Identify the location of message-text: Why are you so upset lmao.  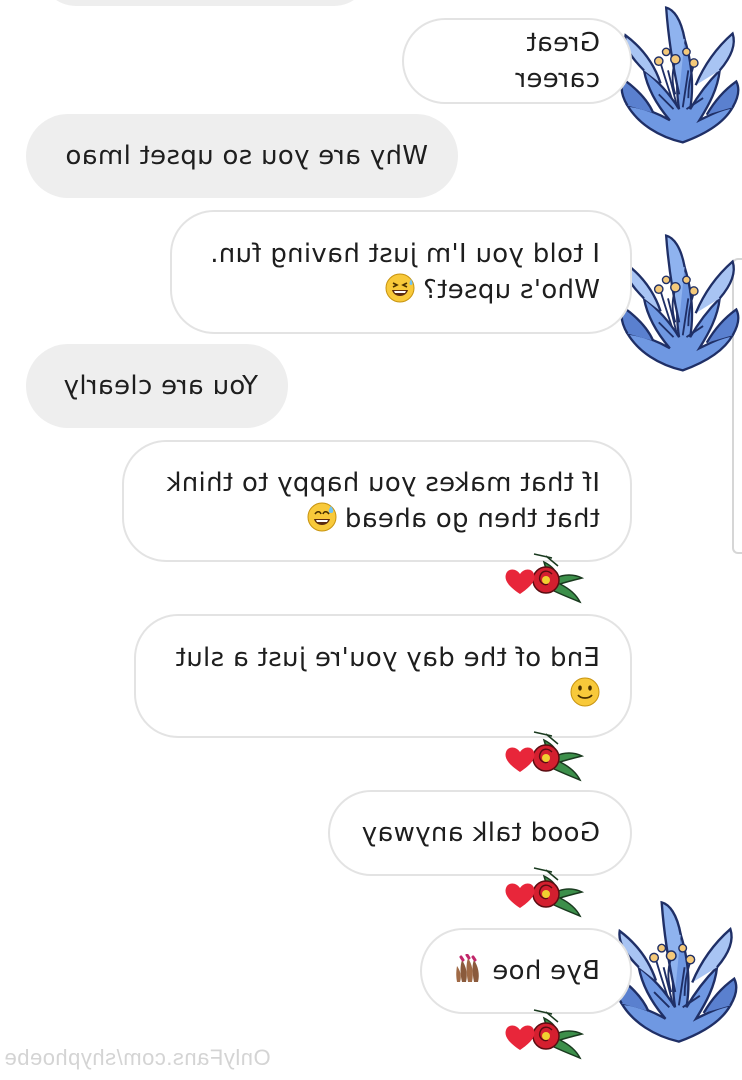
(246, 156).